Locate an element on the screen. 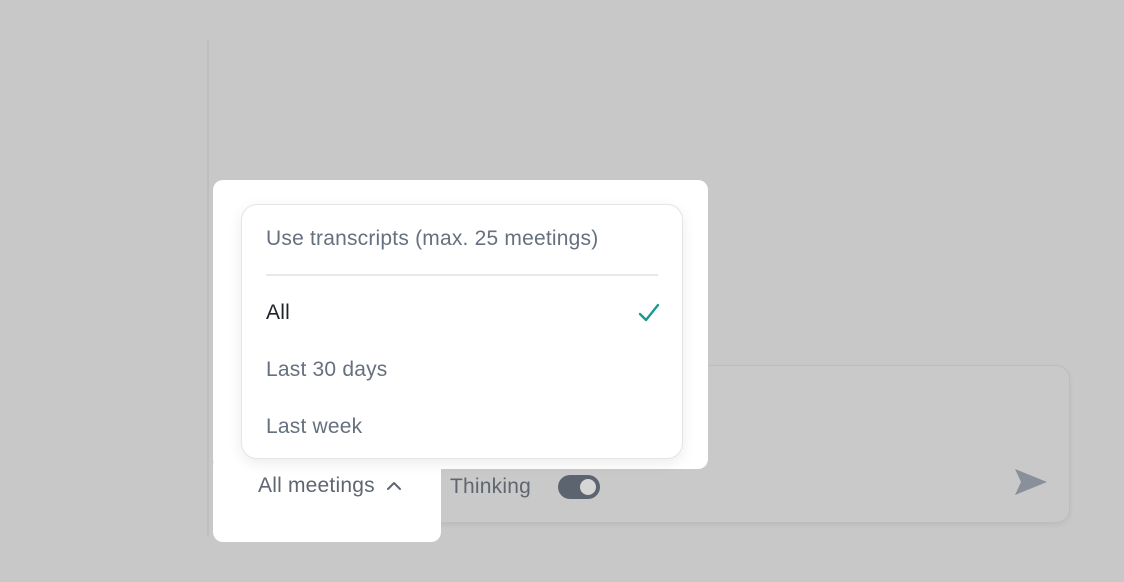  thinking-toggle is located at coordinates (579, 487).